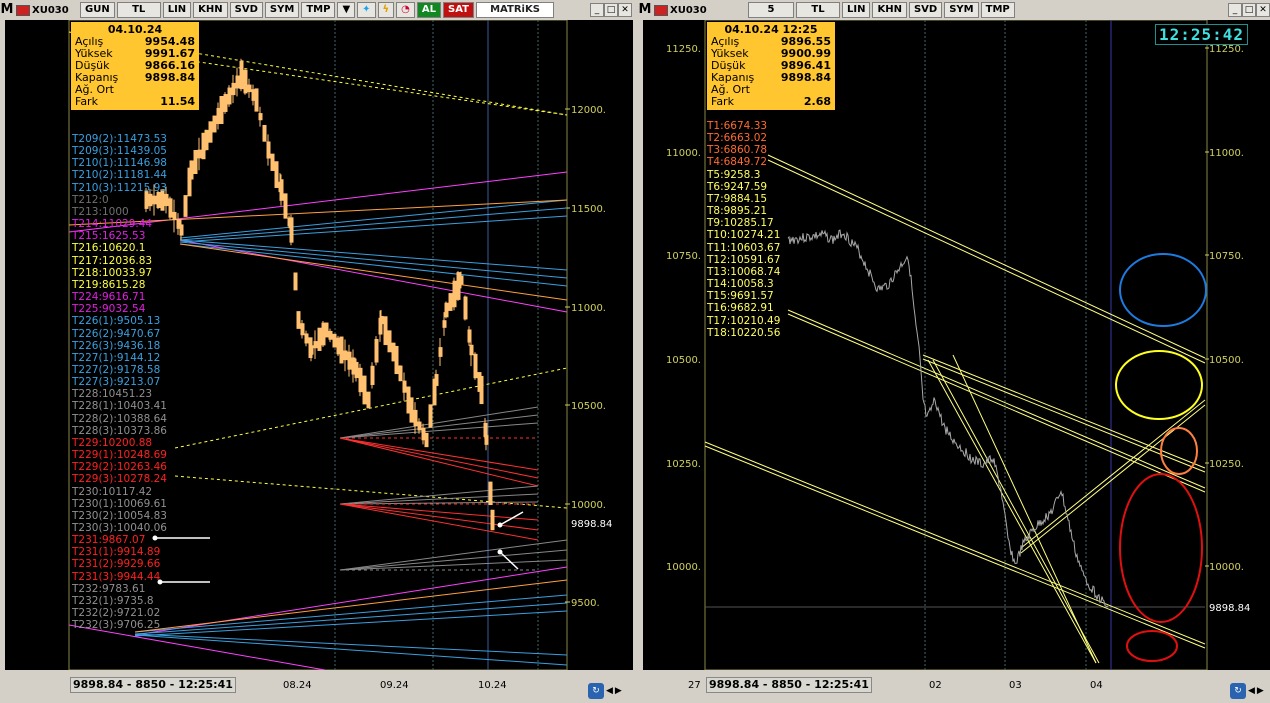 The width and height of the screenshot is (1270, 703). I want to click on buy-button: AL, so click(428, 10).